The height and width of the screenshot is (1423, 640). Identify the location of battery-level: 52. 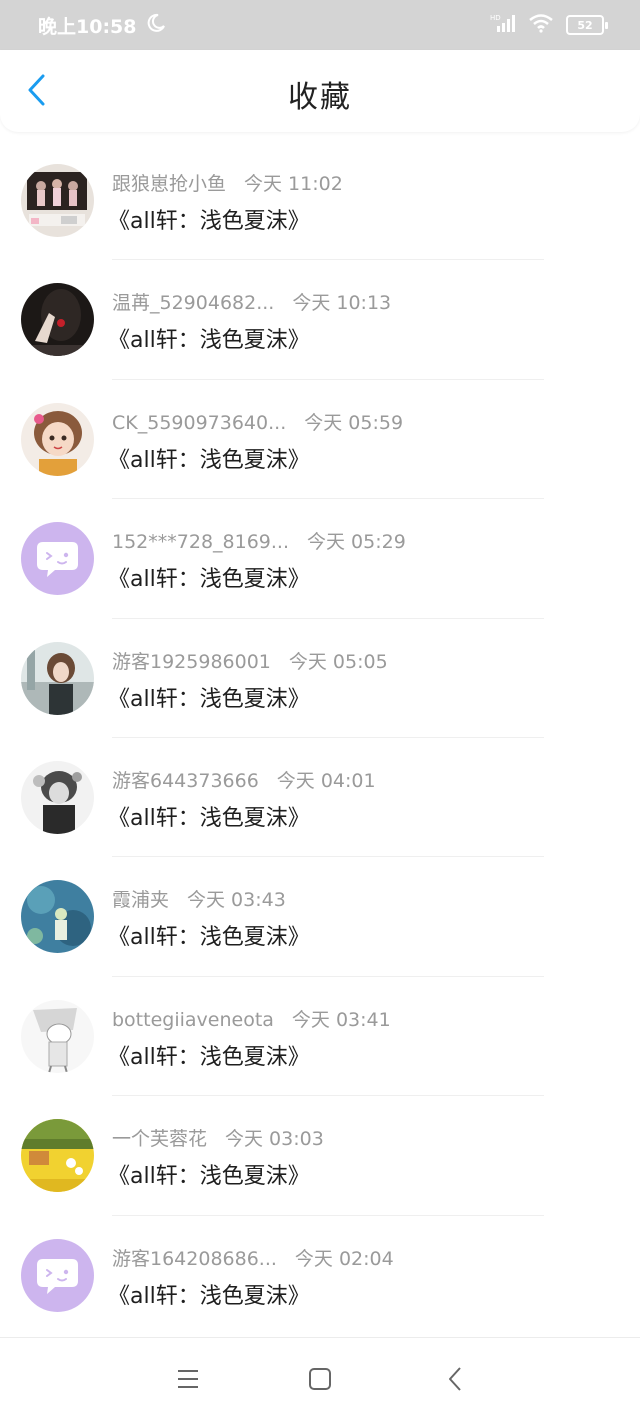
(585, 25).